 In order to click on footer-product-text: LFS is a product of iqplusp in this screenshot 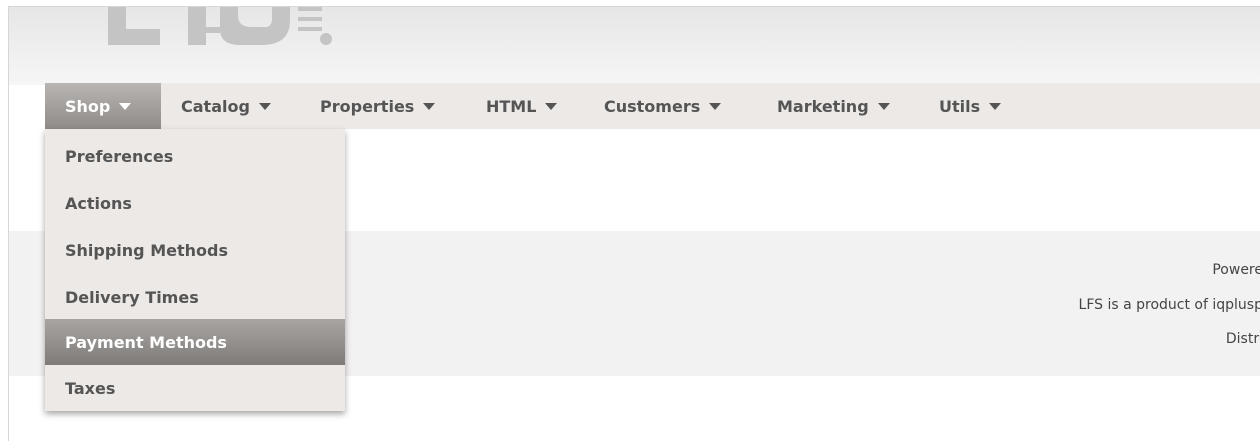, I will do `click(1169, 305)`.